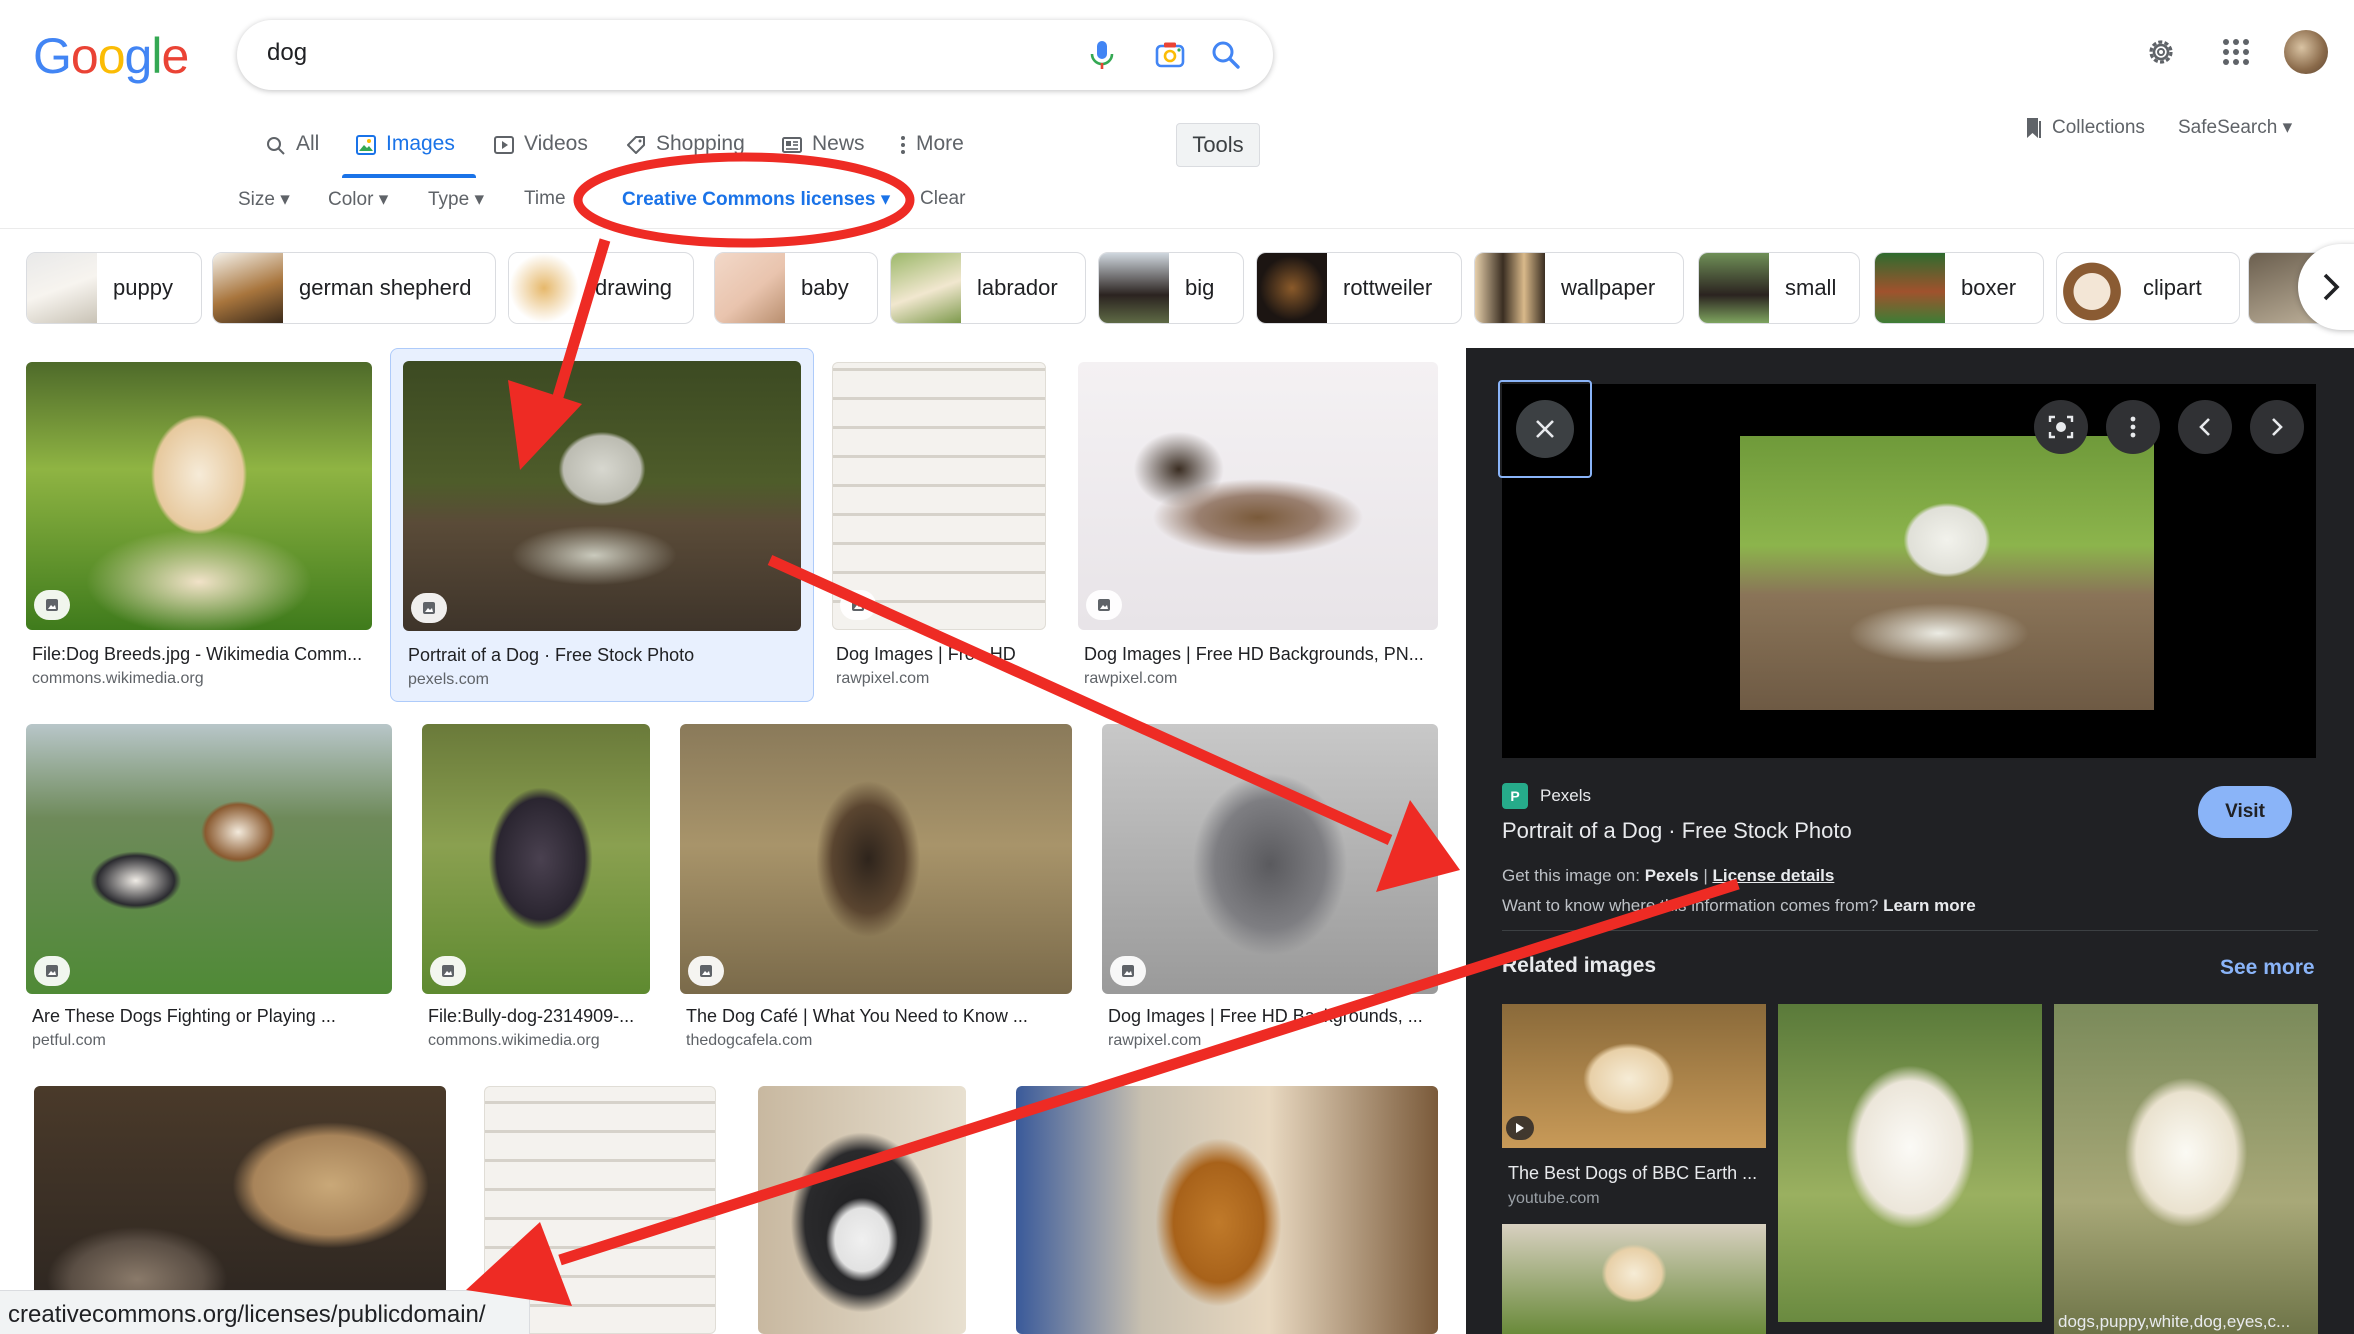 The height and width of the screenshot is (1334, 2354). Describe the element at coordinates (796, 288) in the screenshot. I see `chip-baby: baby` at that location.